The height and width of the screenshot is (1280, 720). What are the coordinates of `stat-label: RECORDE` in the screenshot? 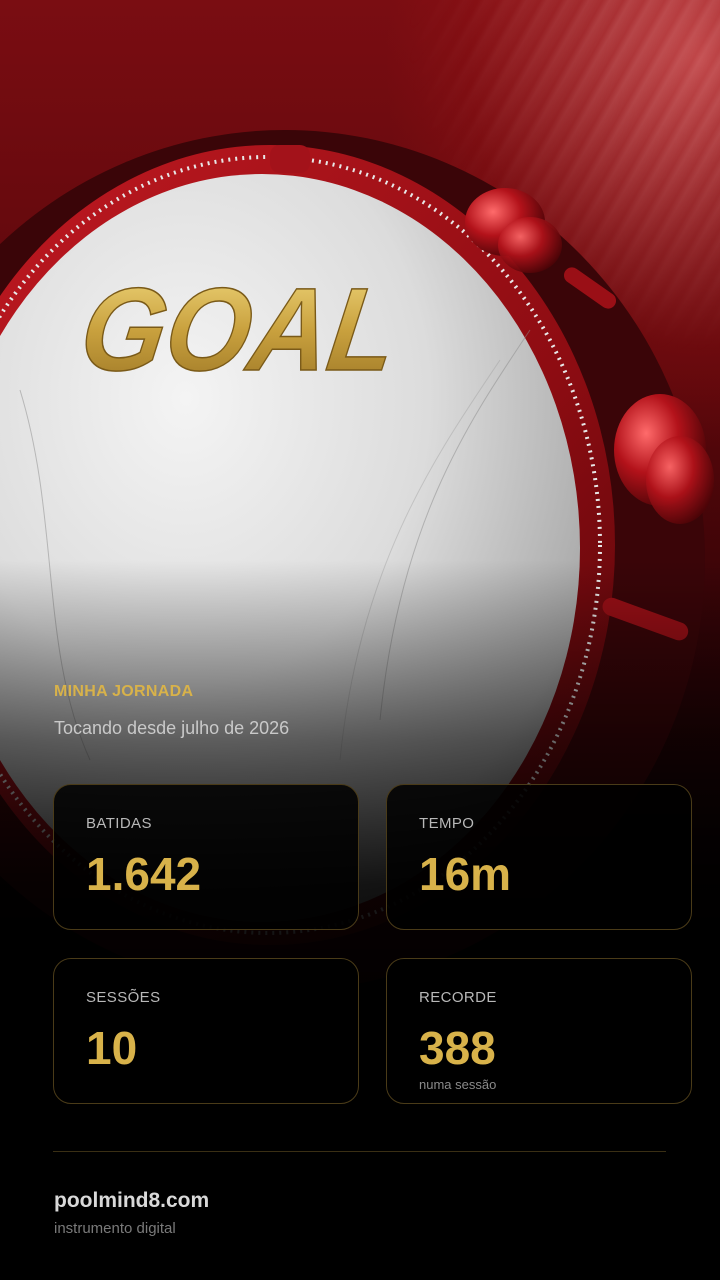 It's located at (458, 997).